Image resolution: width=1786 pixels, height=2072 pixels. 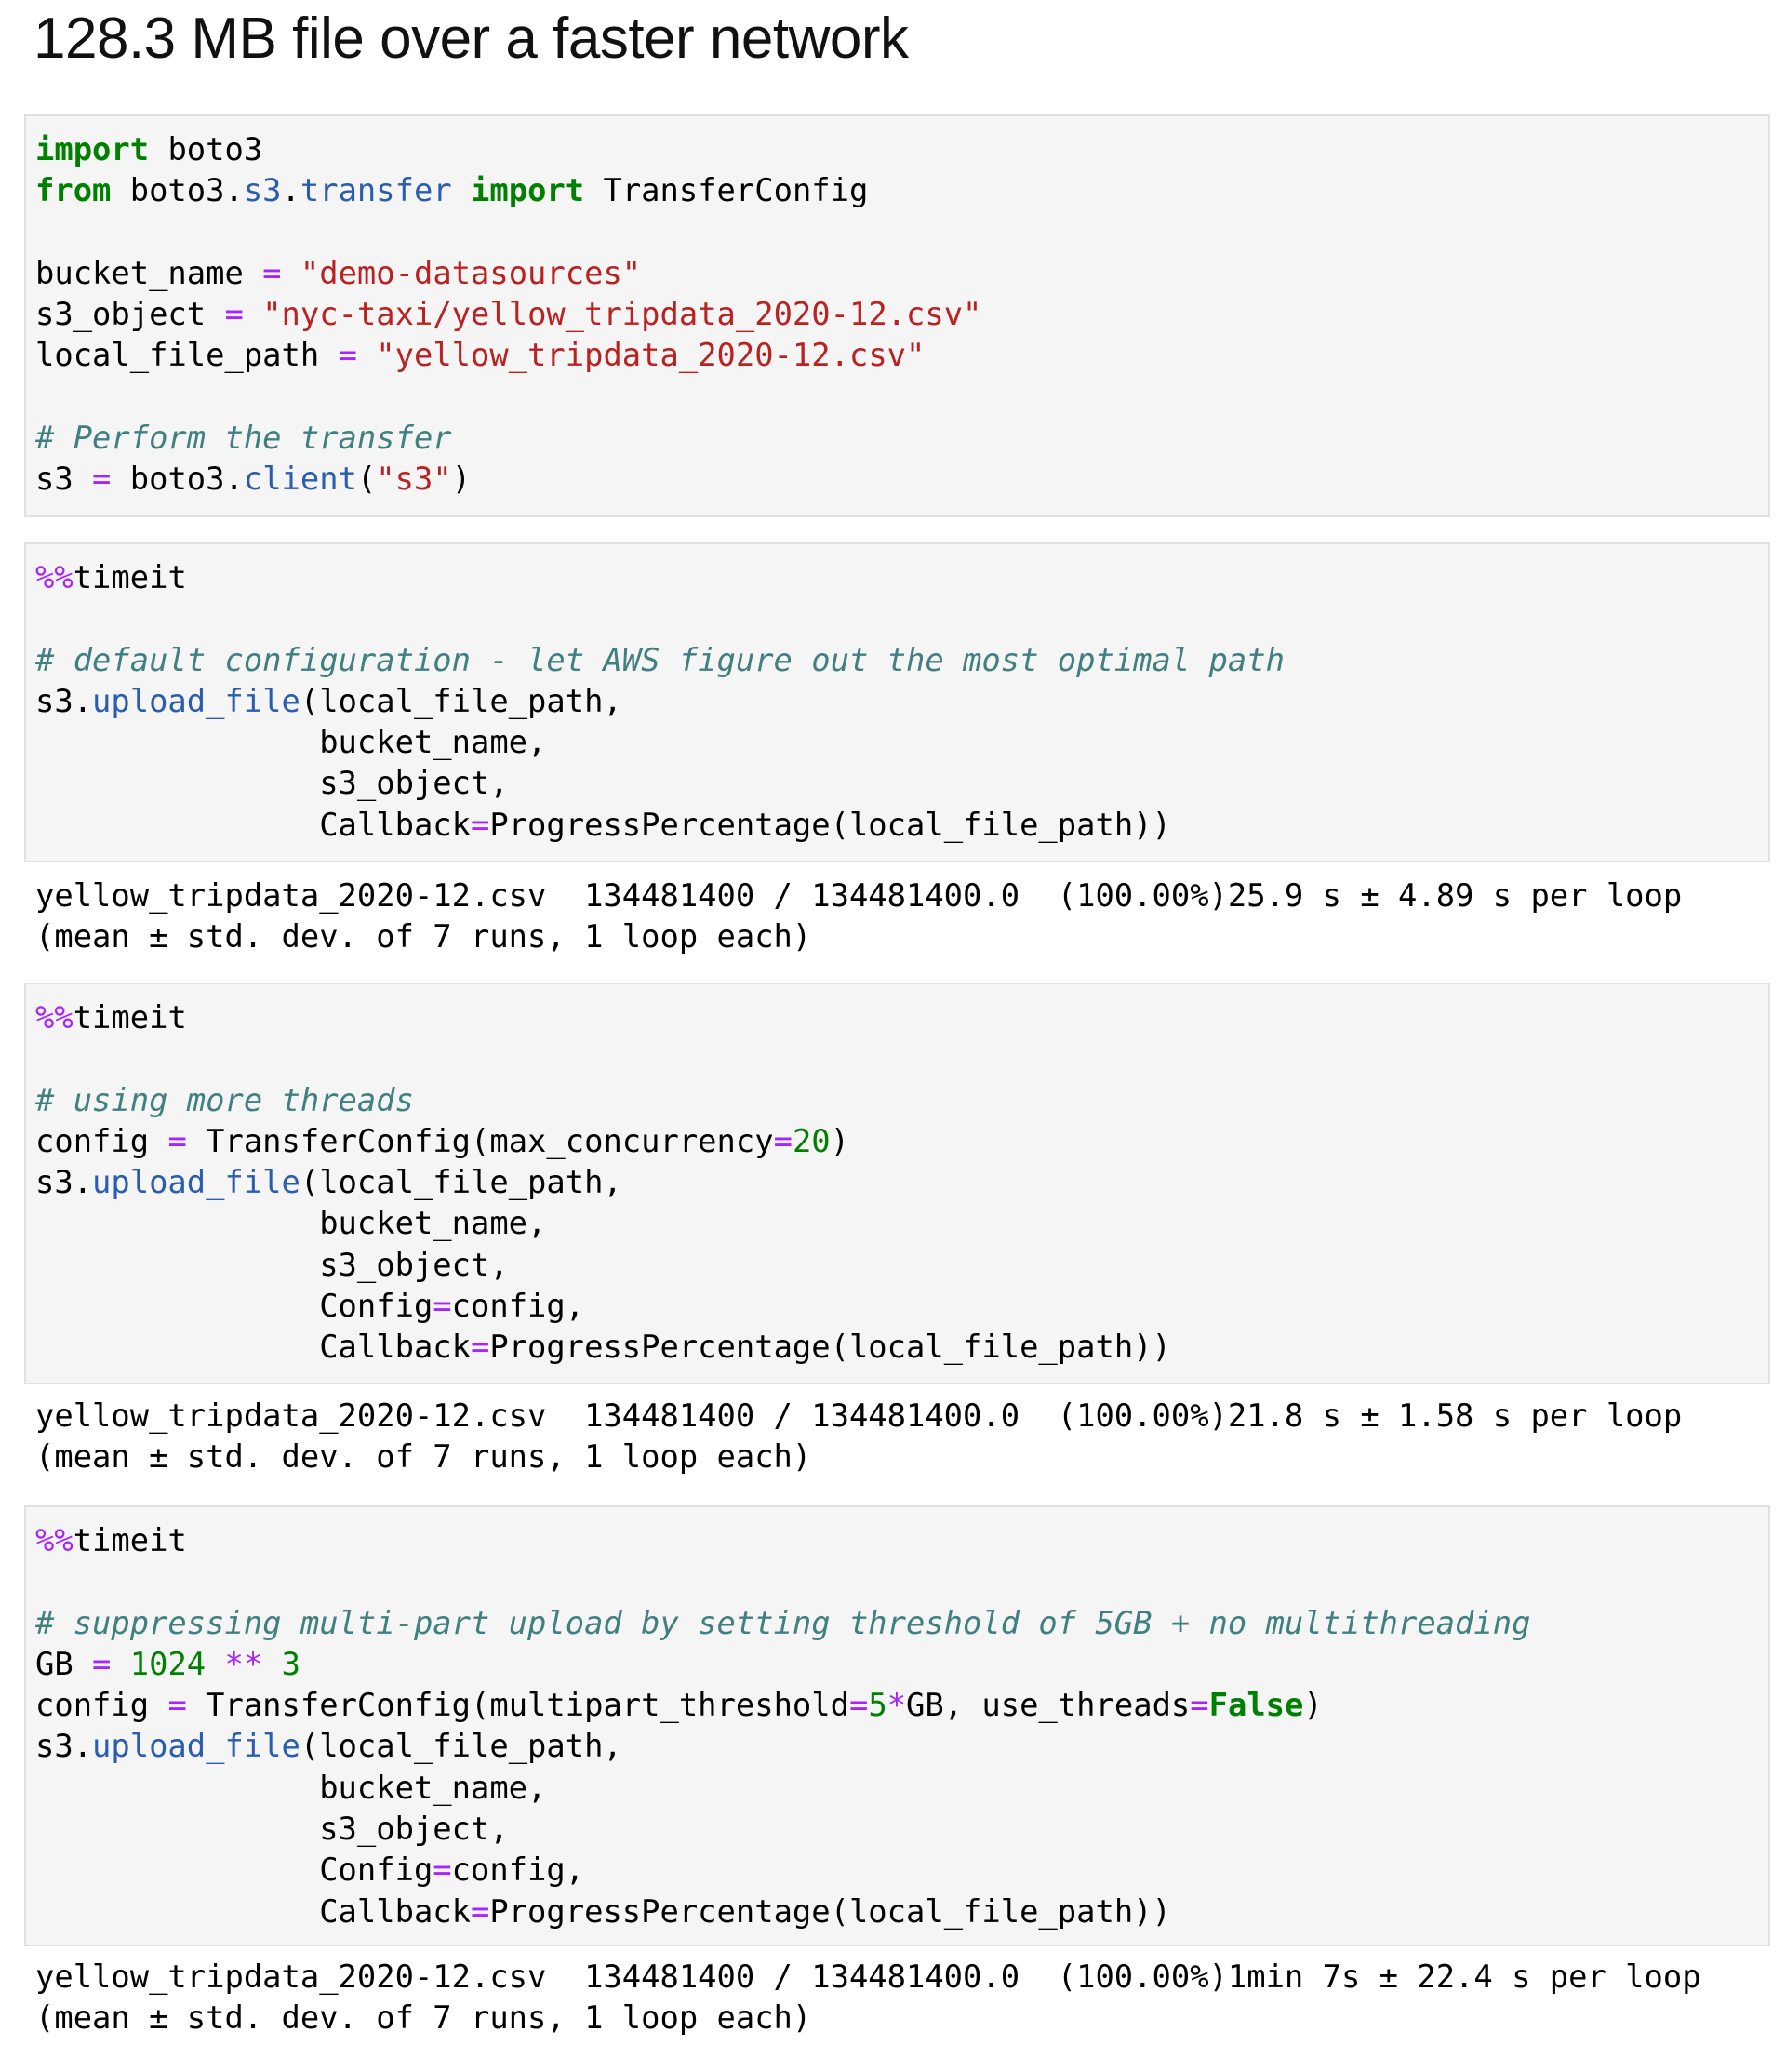 What do you see at coordinates (291, 1223) in the screenshot?
I see `code-token: bucket_name,` at bounding box center [291, 1223].